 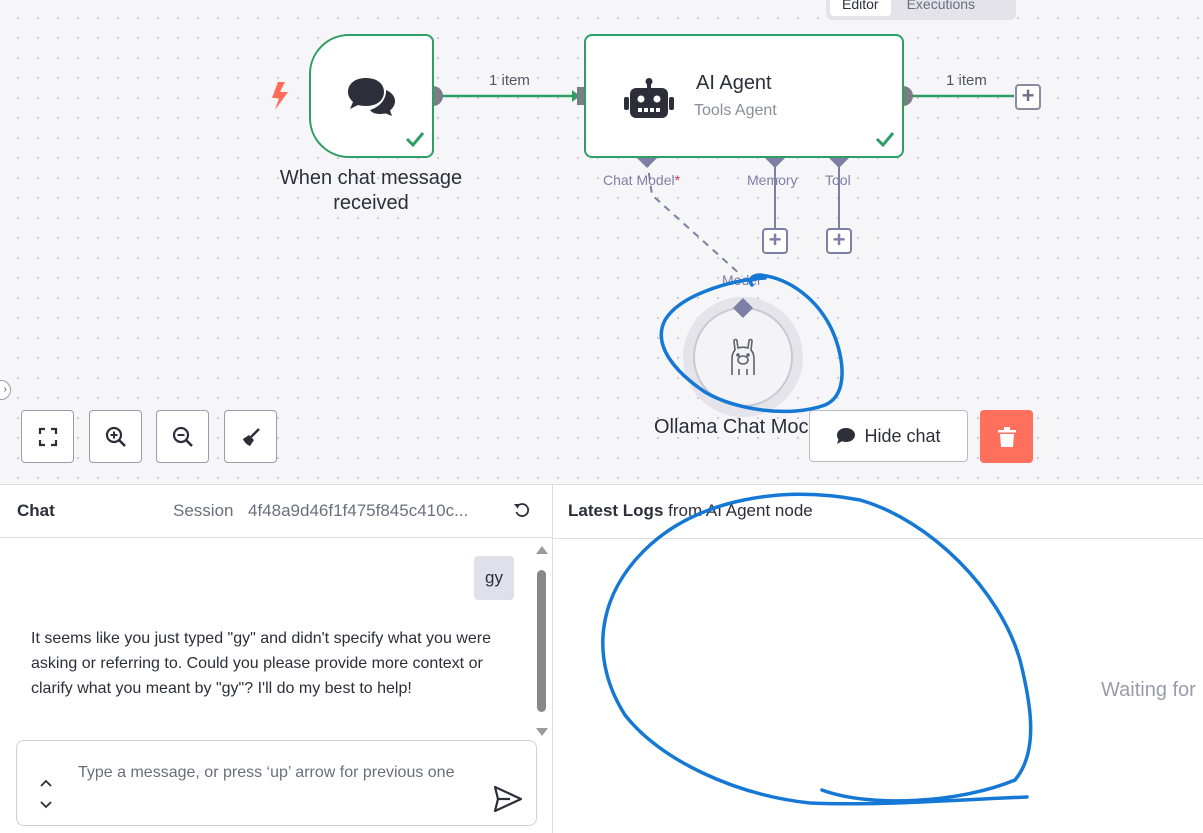 I want to click on send-icon, so click(x=508, y=799).